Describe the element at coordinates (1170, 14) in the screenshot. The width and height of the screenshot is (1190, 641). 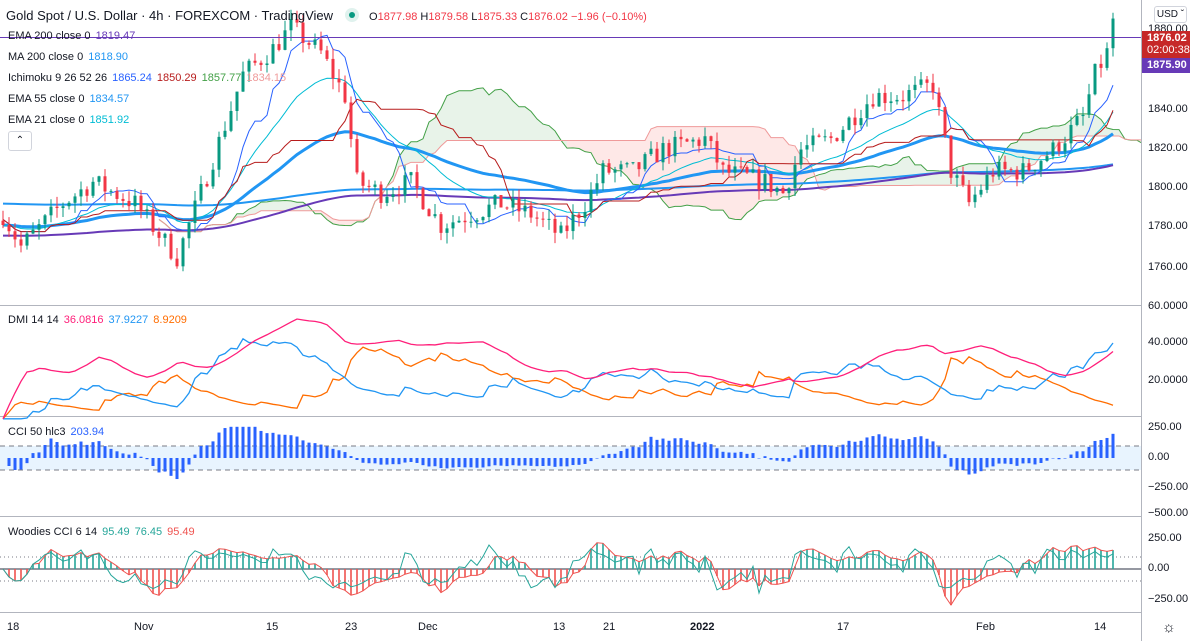
I see `currency-button: USD ˇ` at that location.